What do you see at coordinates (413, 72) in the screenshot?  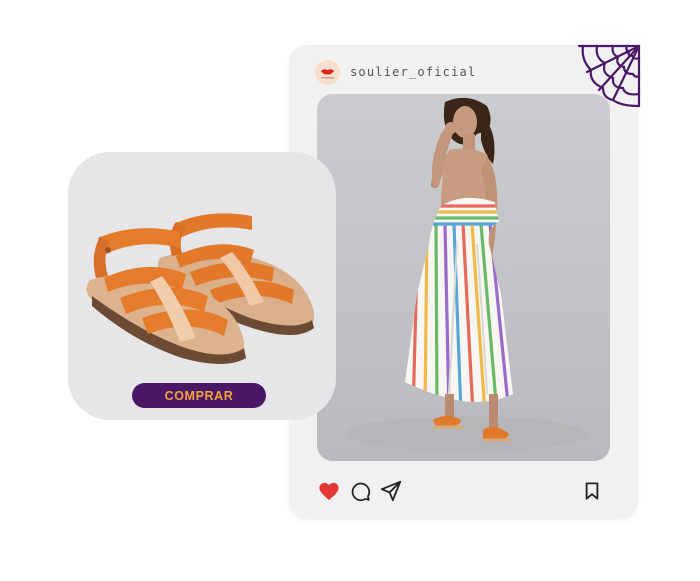 I see `username: soulier_oficial` at bounding box center [413, 72].